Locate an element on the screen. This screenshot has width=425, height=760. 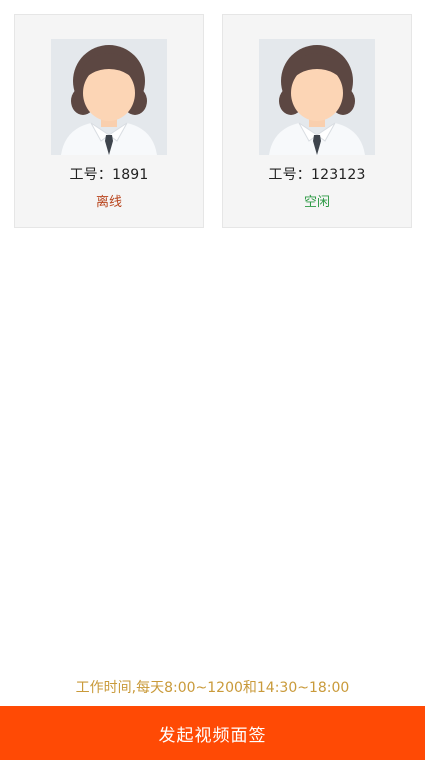
agent-id-label: 工号：123123 is located at coordinates (317, 175).